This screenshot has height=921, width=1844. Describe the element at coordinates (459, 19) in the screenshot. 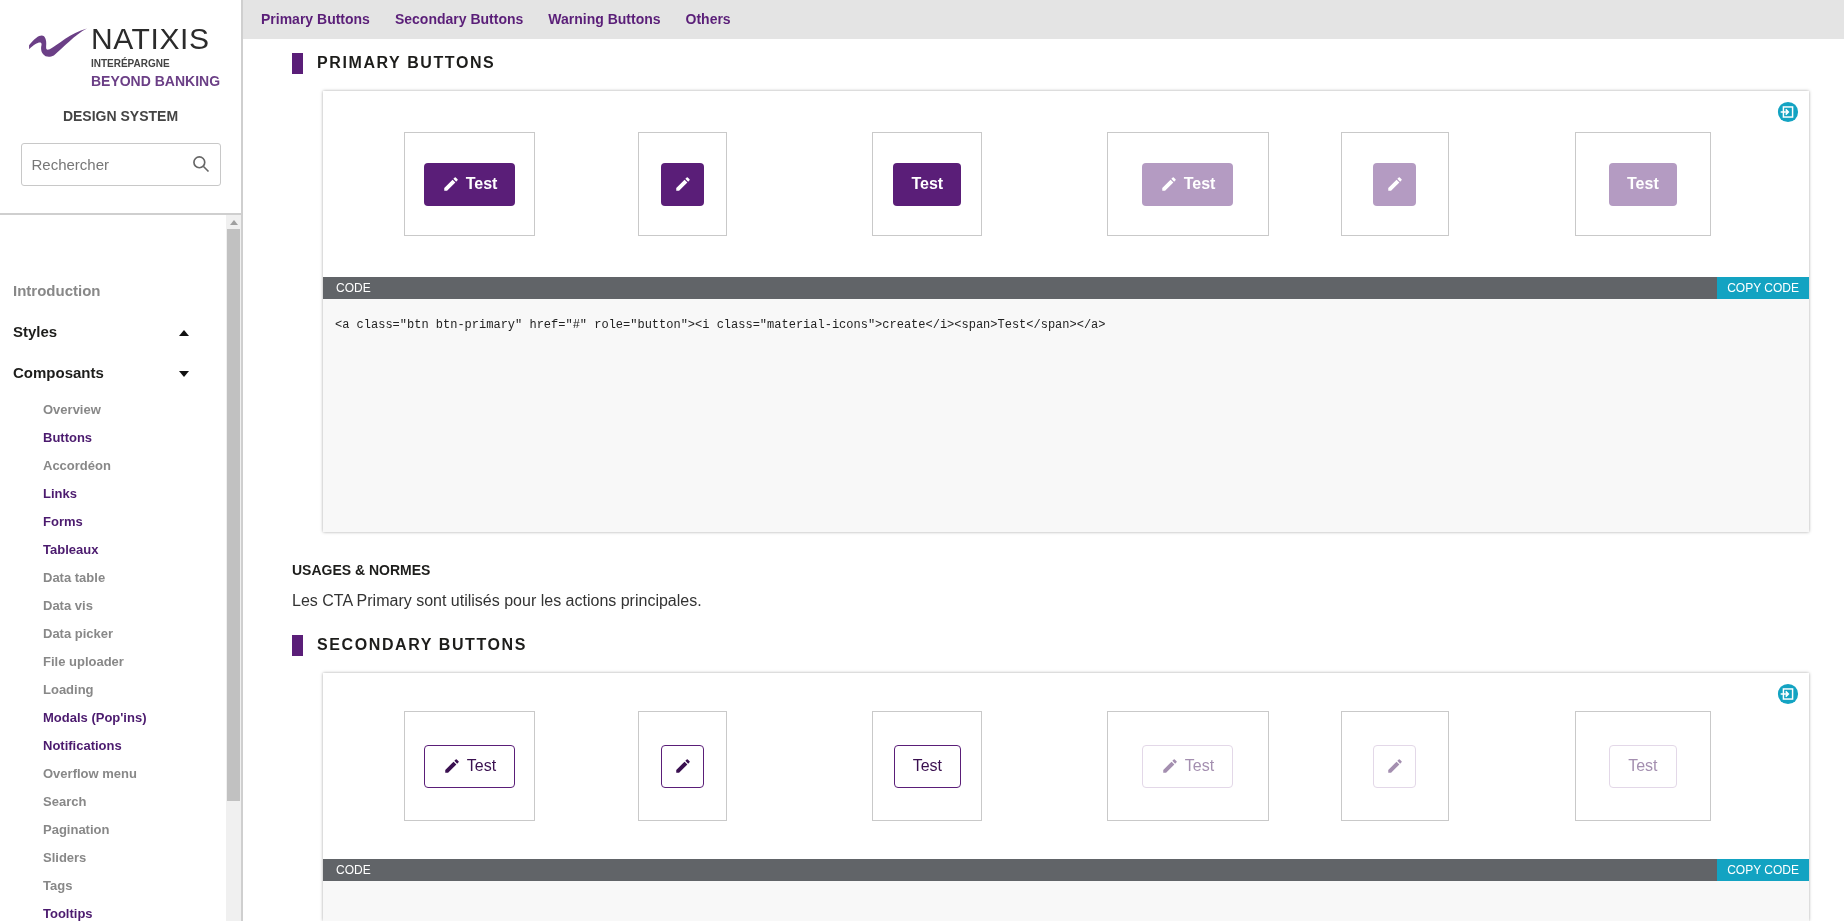

I see `top-nav-link: Secondary Buttons` at that location.